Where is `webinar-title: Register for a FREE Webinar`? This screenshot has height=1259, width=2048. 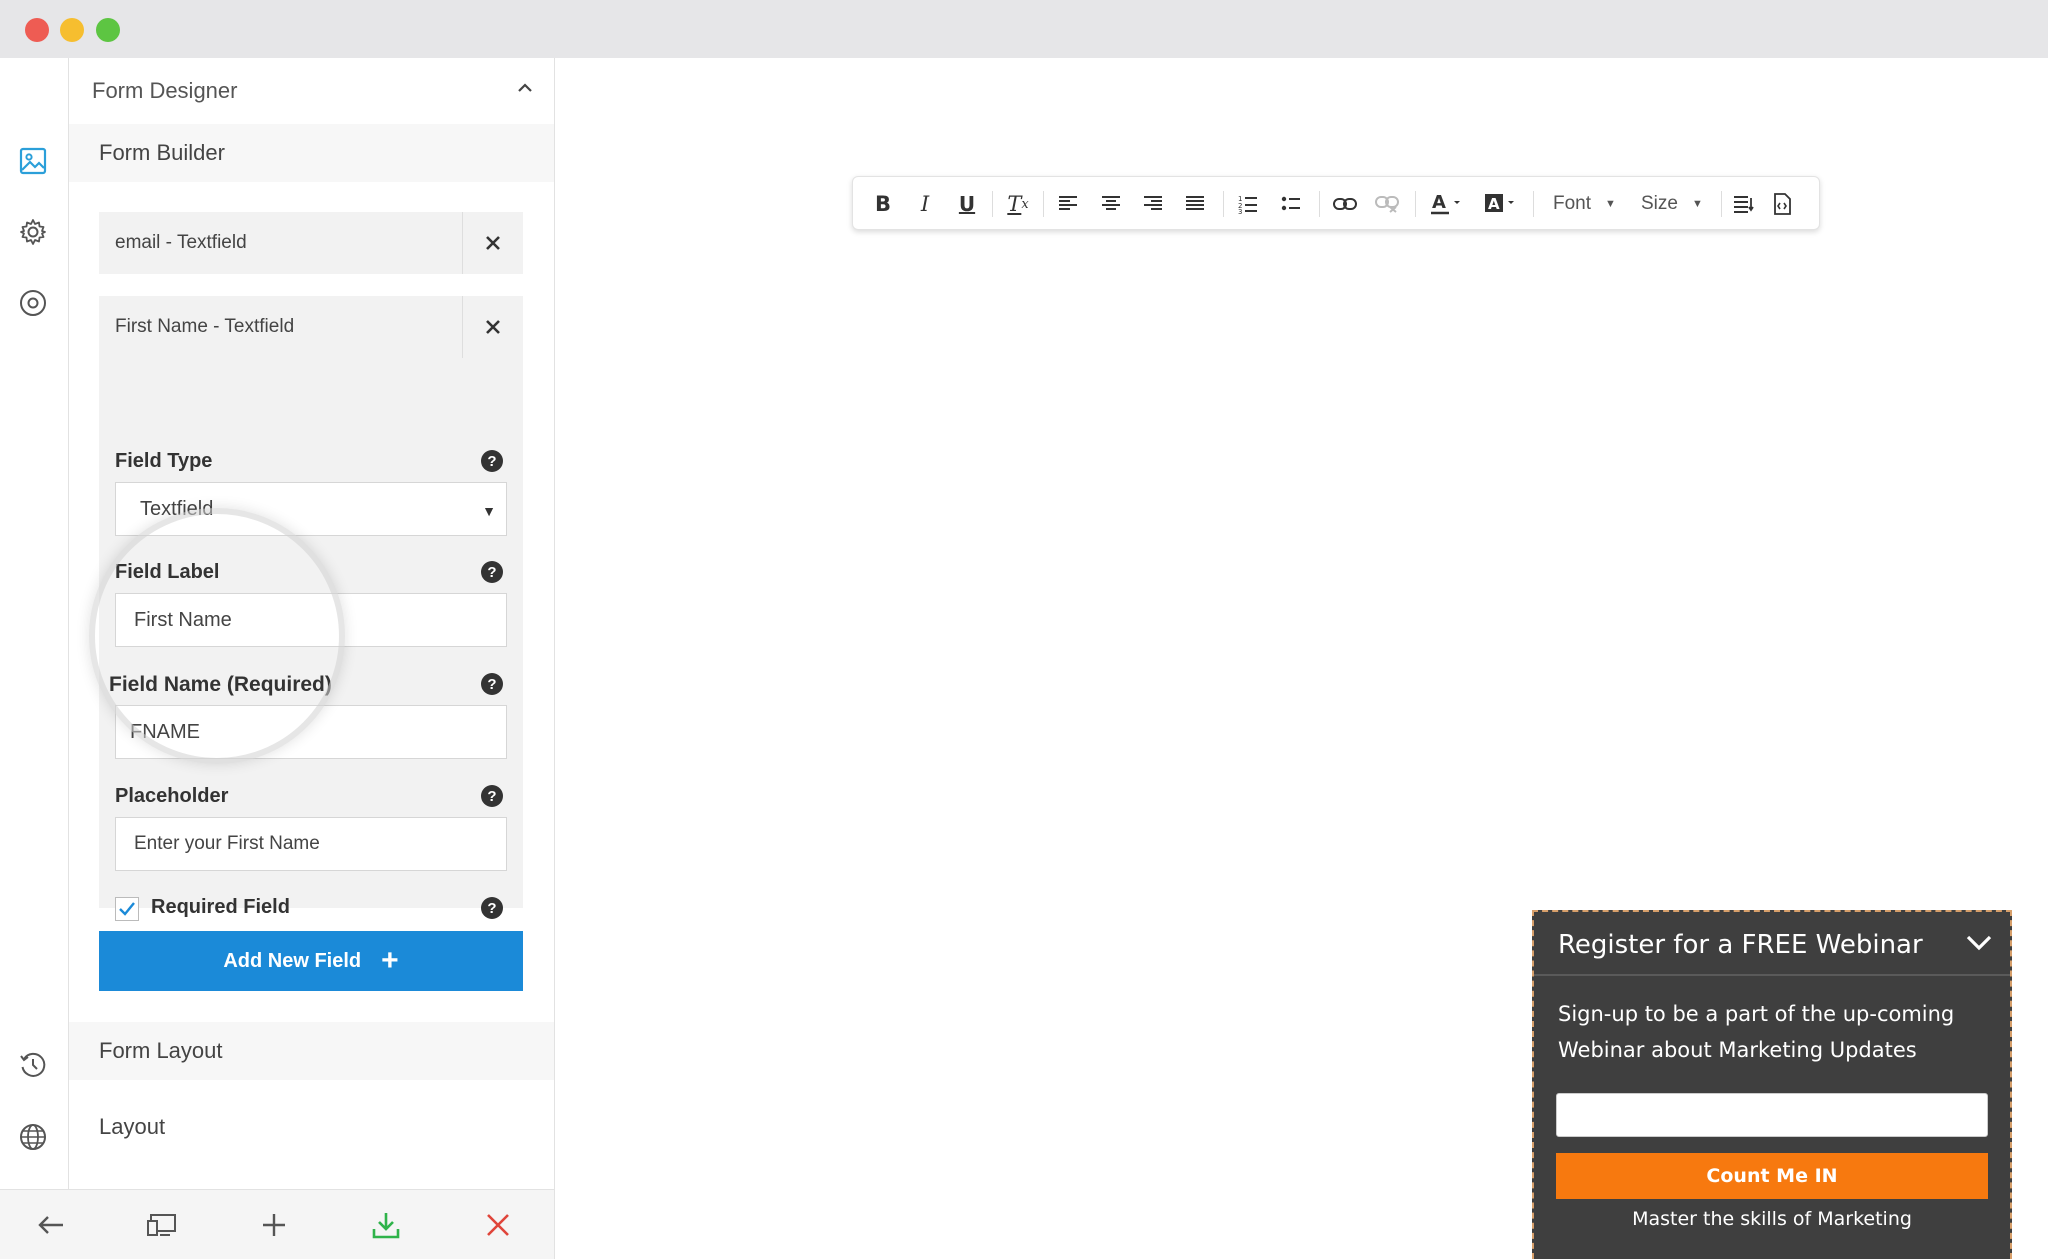
webinar-title: Register for a FREE Webinar is located at coordinates (1740, 945).